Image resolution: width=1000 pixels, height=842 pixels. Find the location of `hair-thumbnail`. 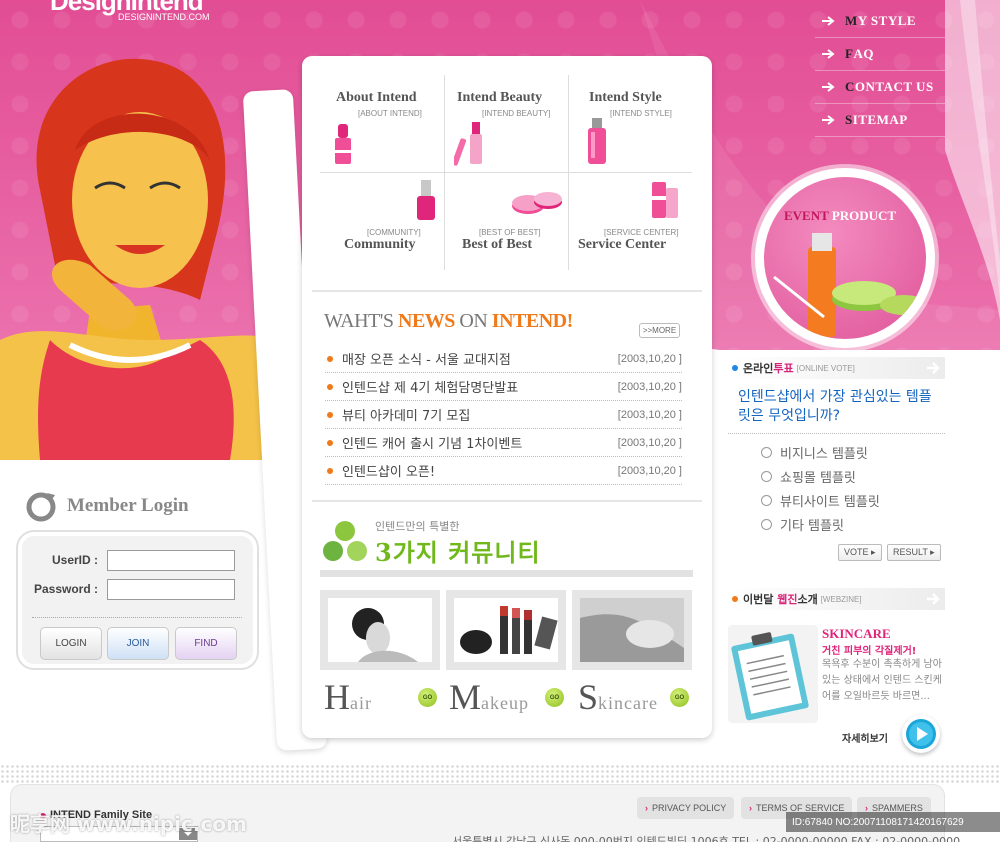

hair-thumbnail is located at coordinates (380, 630).